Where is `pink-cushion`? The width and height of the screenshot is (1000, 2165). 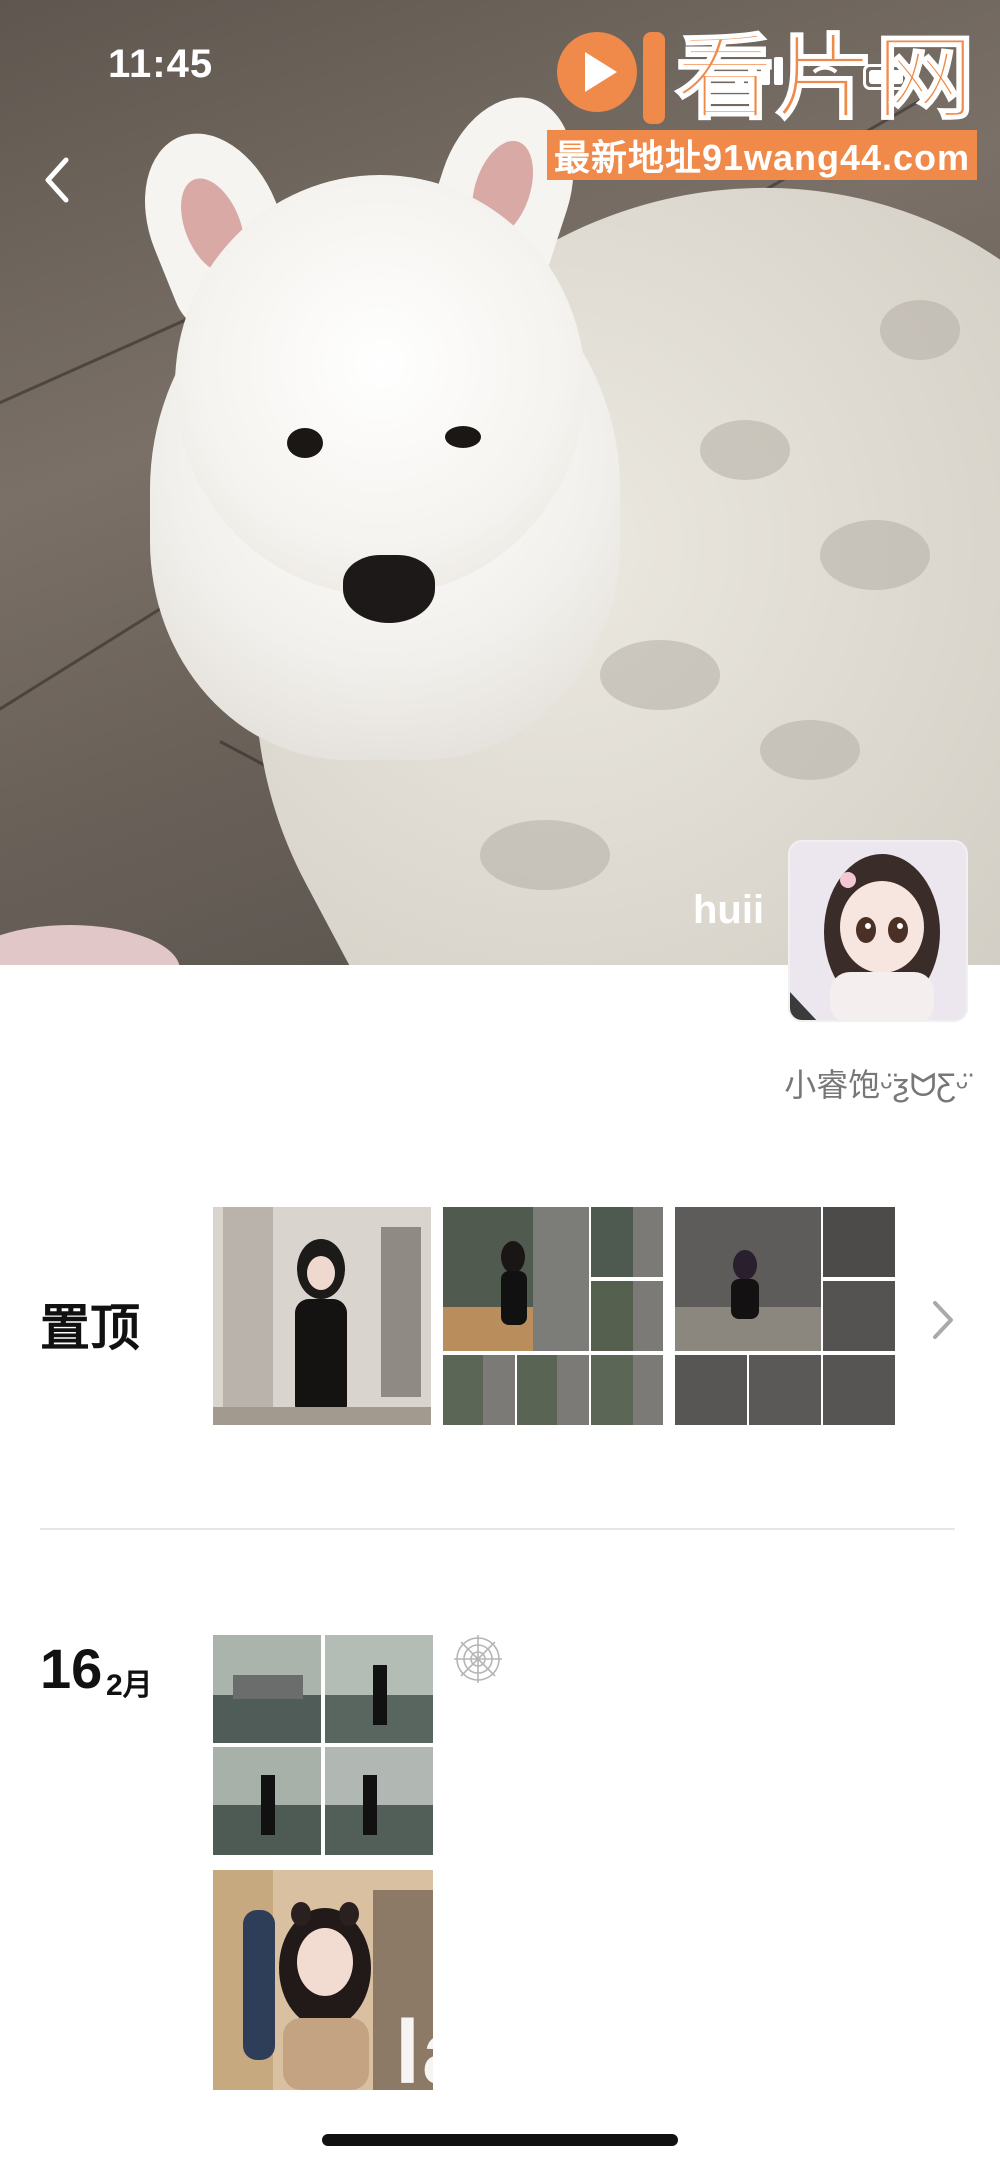
pink-cushion is located at coordinates (90, 945).